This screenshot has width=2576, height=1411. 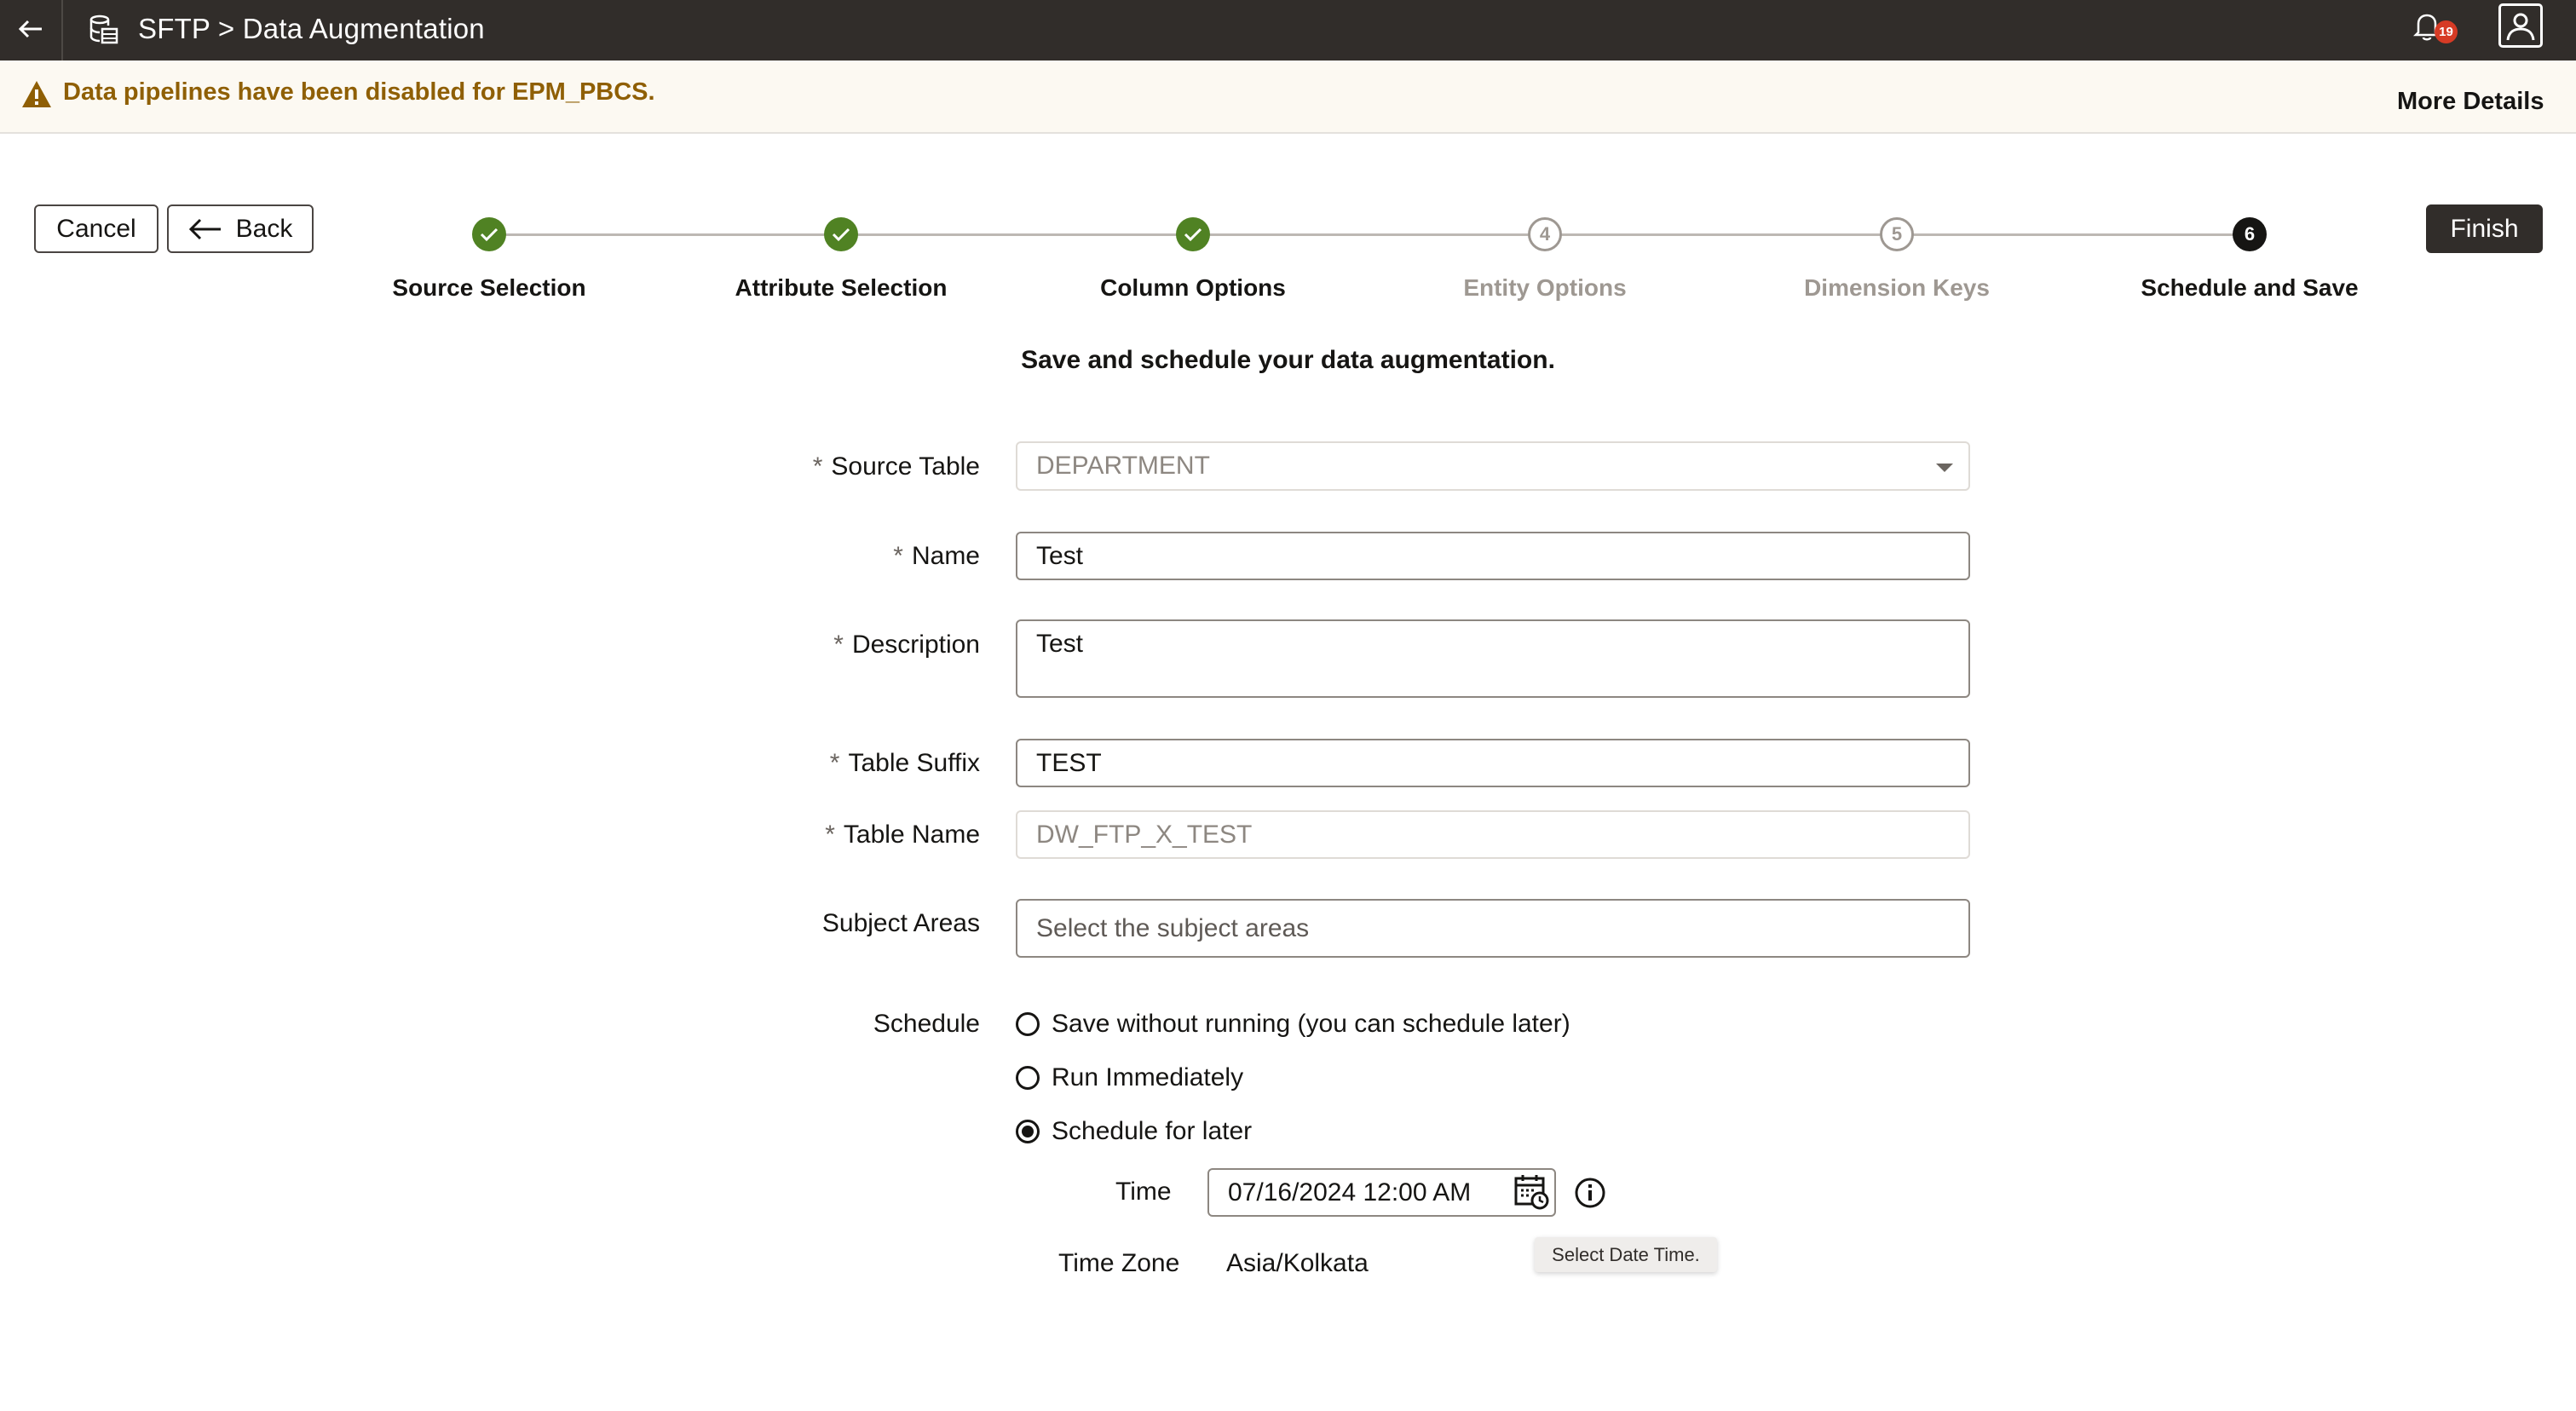 I want to click on warning-icon, so click(x=36, y=94).